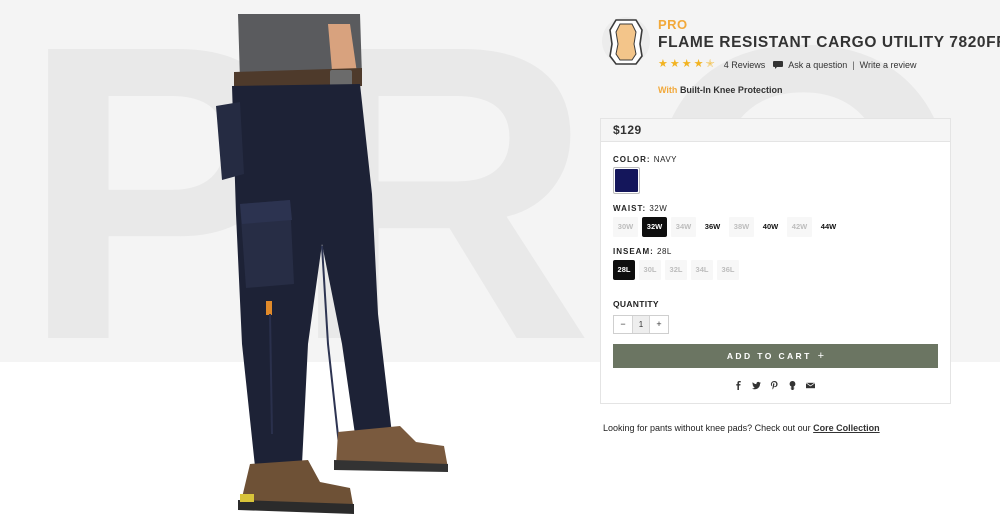 This screenshot has width=1000, height=525. What do you see at coordinates (625, 227) in the screenshot?
I see `waist-option: 30W` at bounding box center [625, 227].